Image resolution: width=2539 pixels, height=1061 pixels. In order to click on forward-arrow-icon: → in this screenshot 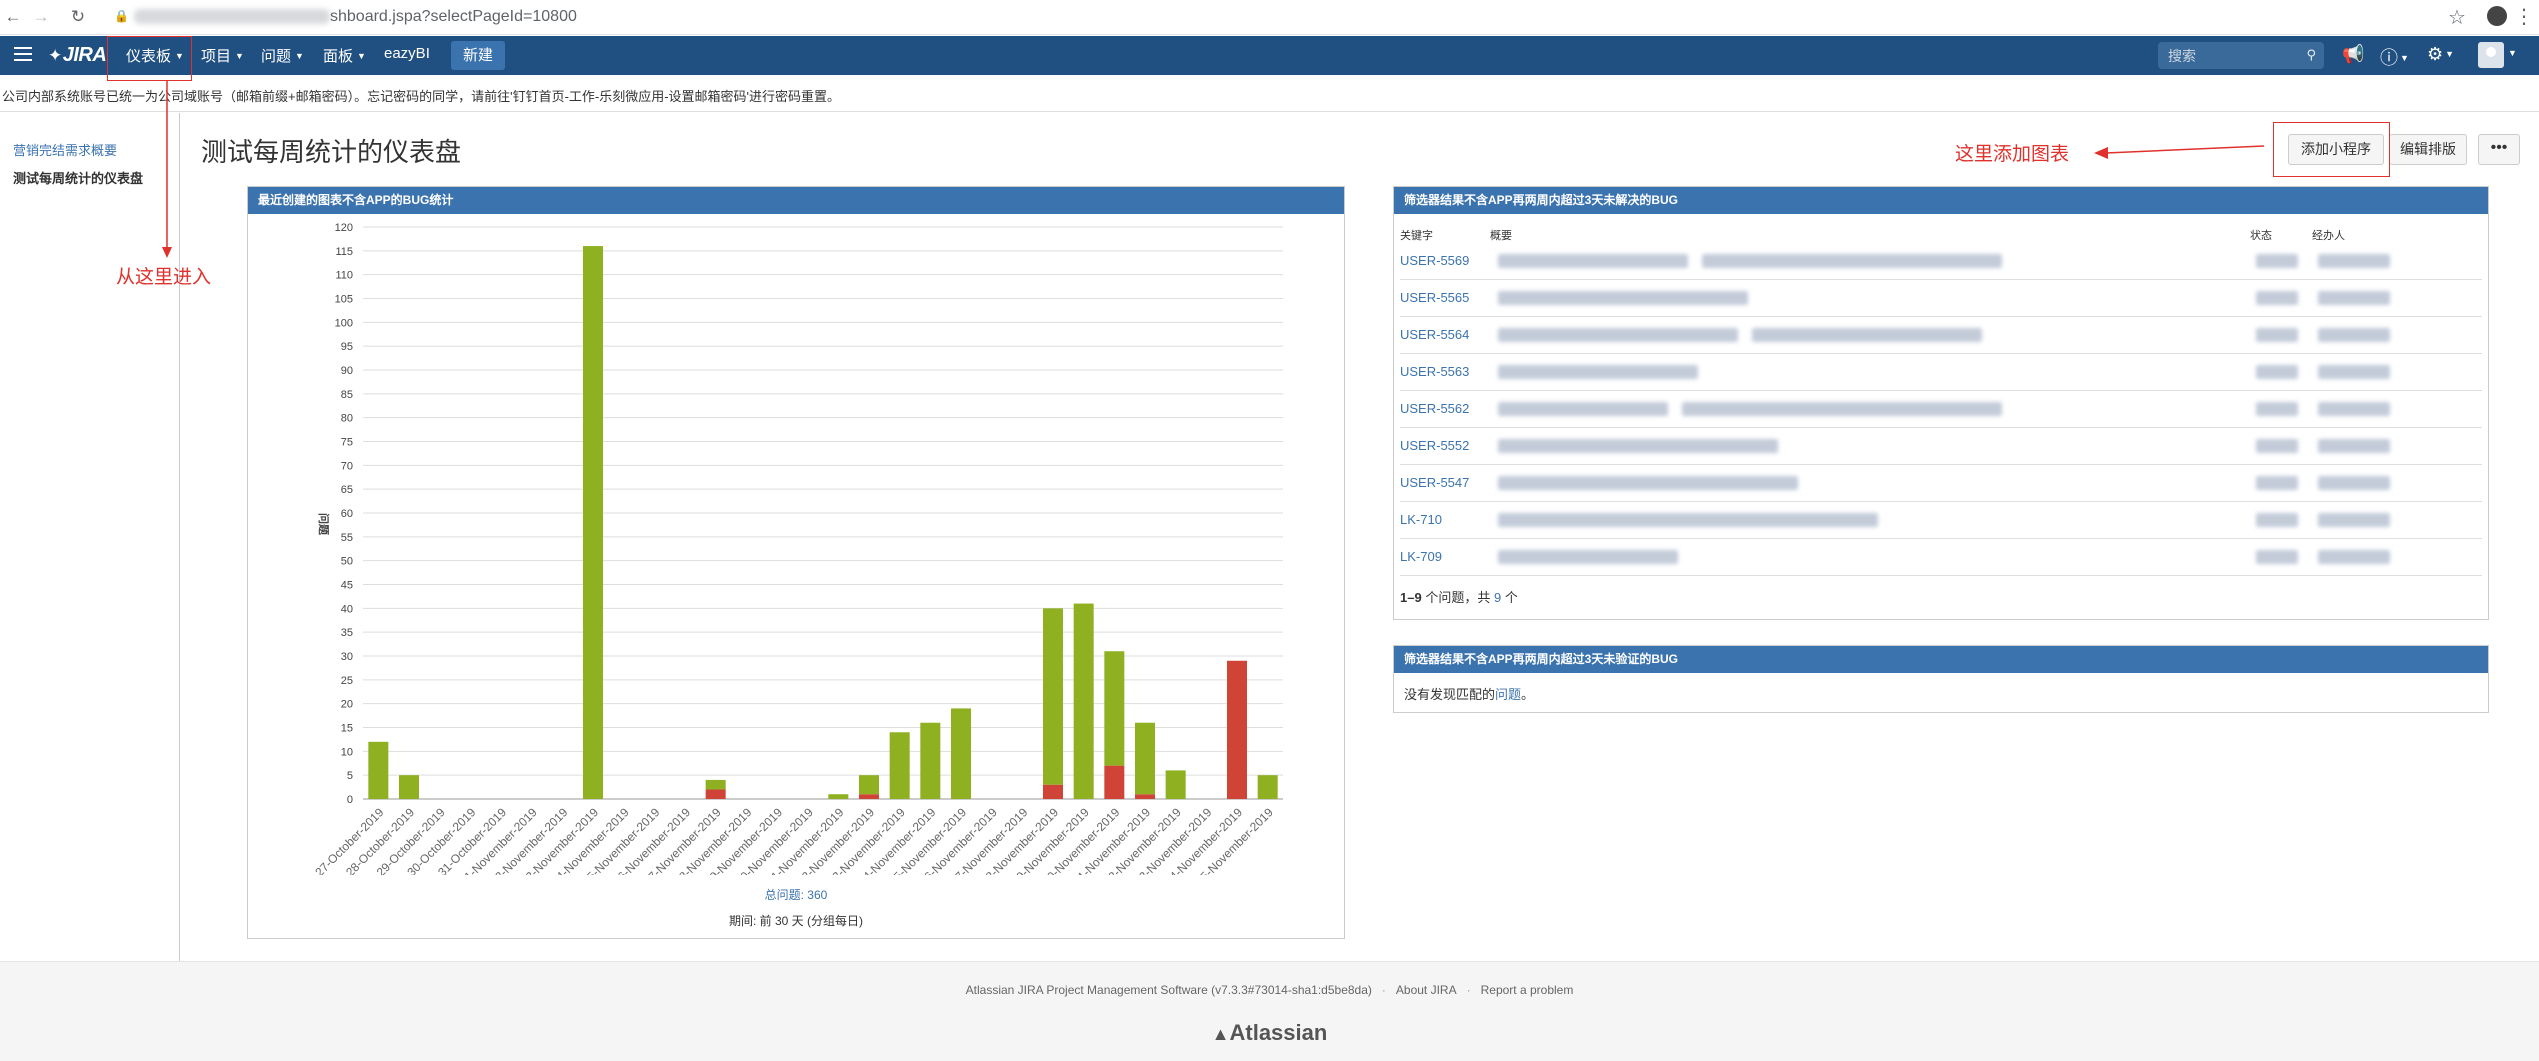, I will do `click(41, 17)`.